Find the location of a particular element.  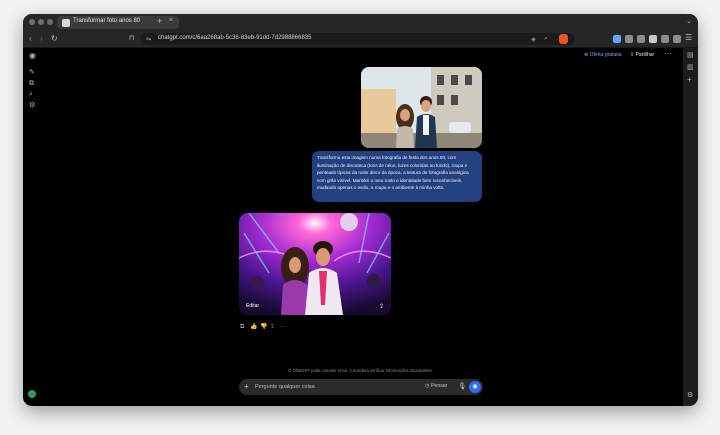

prompt-input is located at coordinates (330, 387).